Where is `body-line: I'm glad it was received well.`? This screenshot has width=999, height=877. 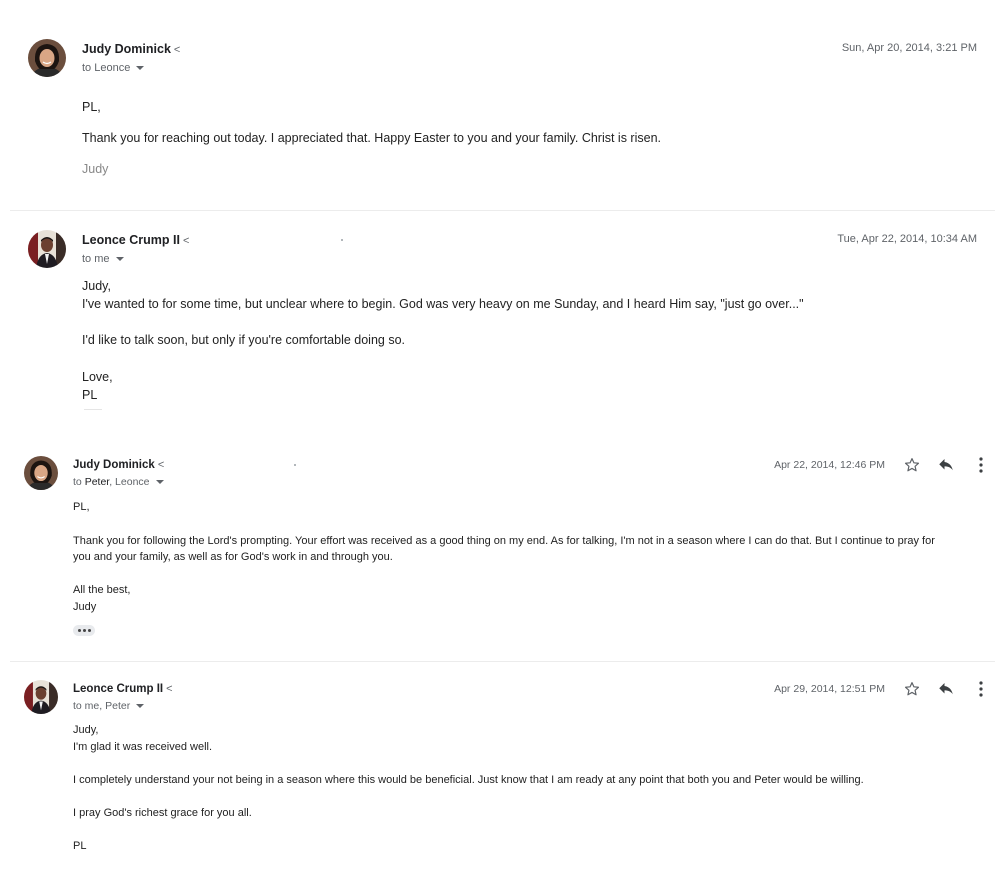 body-line: I'm glad it was received well. is located at coordinates (143, 747).